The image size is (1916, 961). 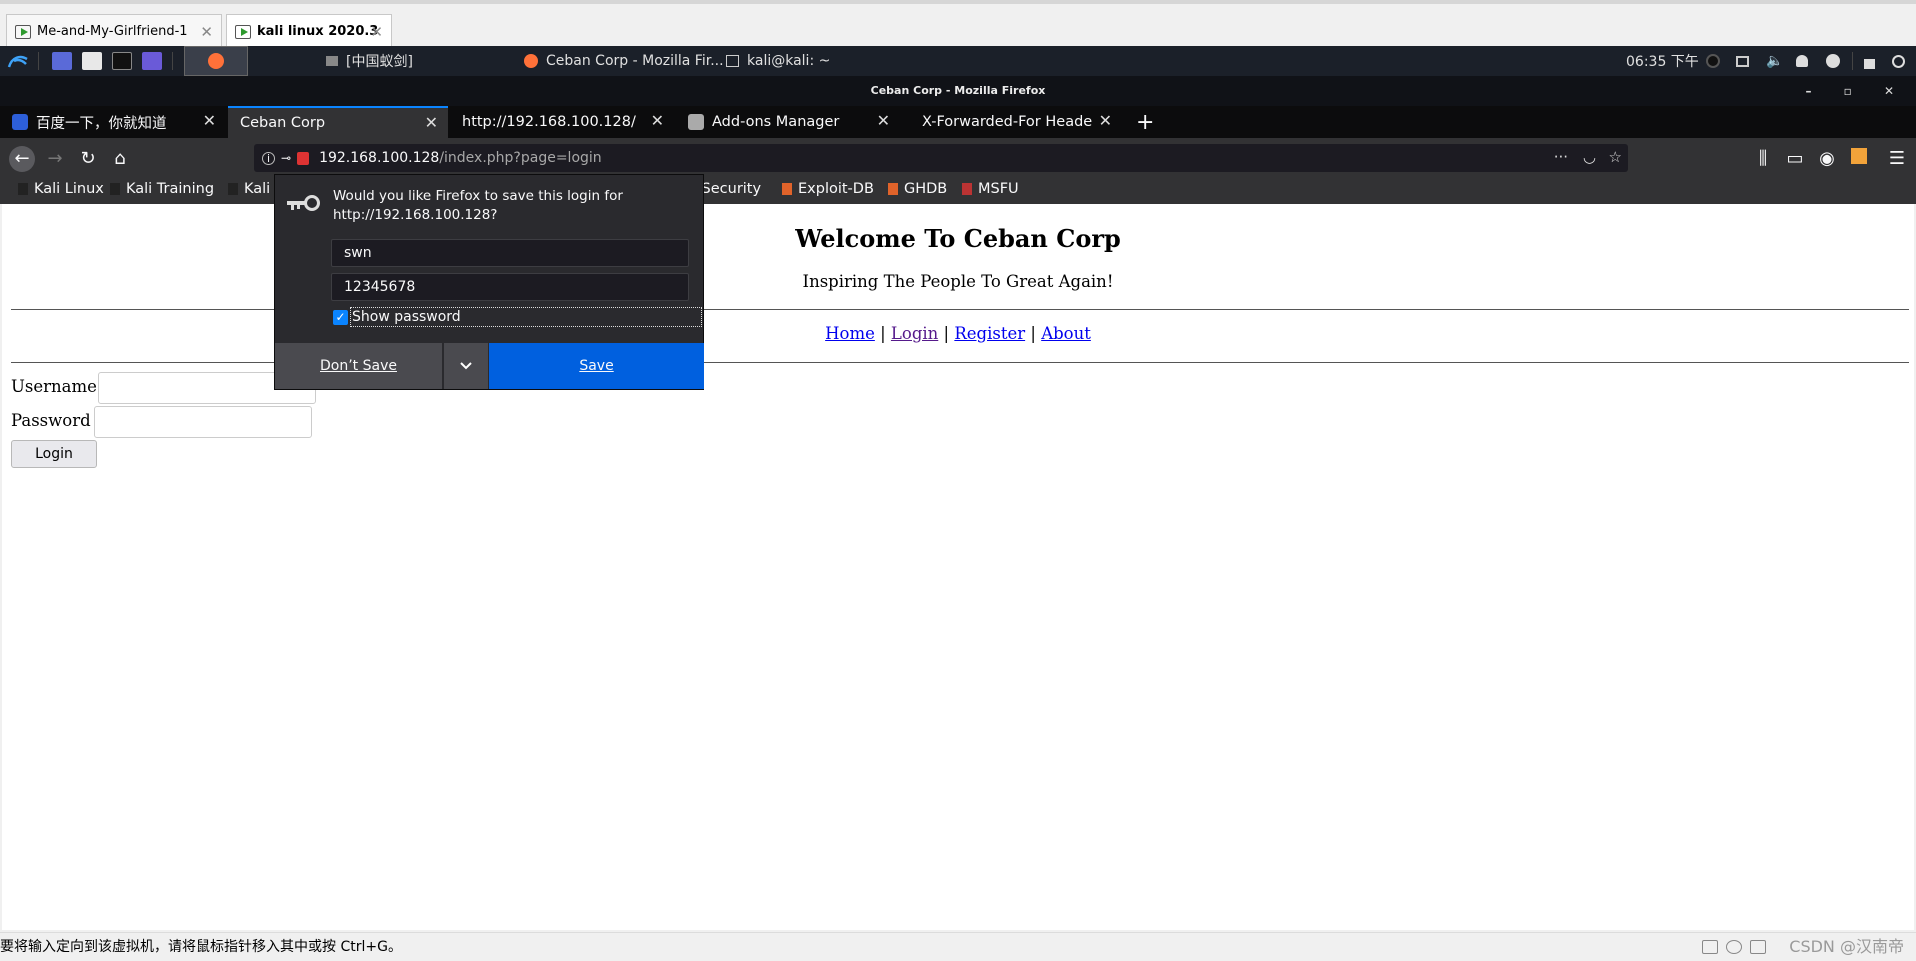 What do you see at coordinates (101, 123) in the screenshot?
I see `tab-label: 百度一下，你就知道` at bounding box center [101, 123].